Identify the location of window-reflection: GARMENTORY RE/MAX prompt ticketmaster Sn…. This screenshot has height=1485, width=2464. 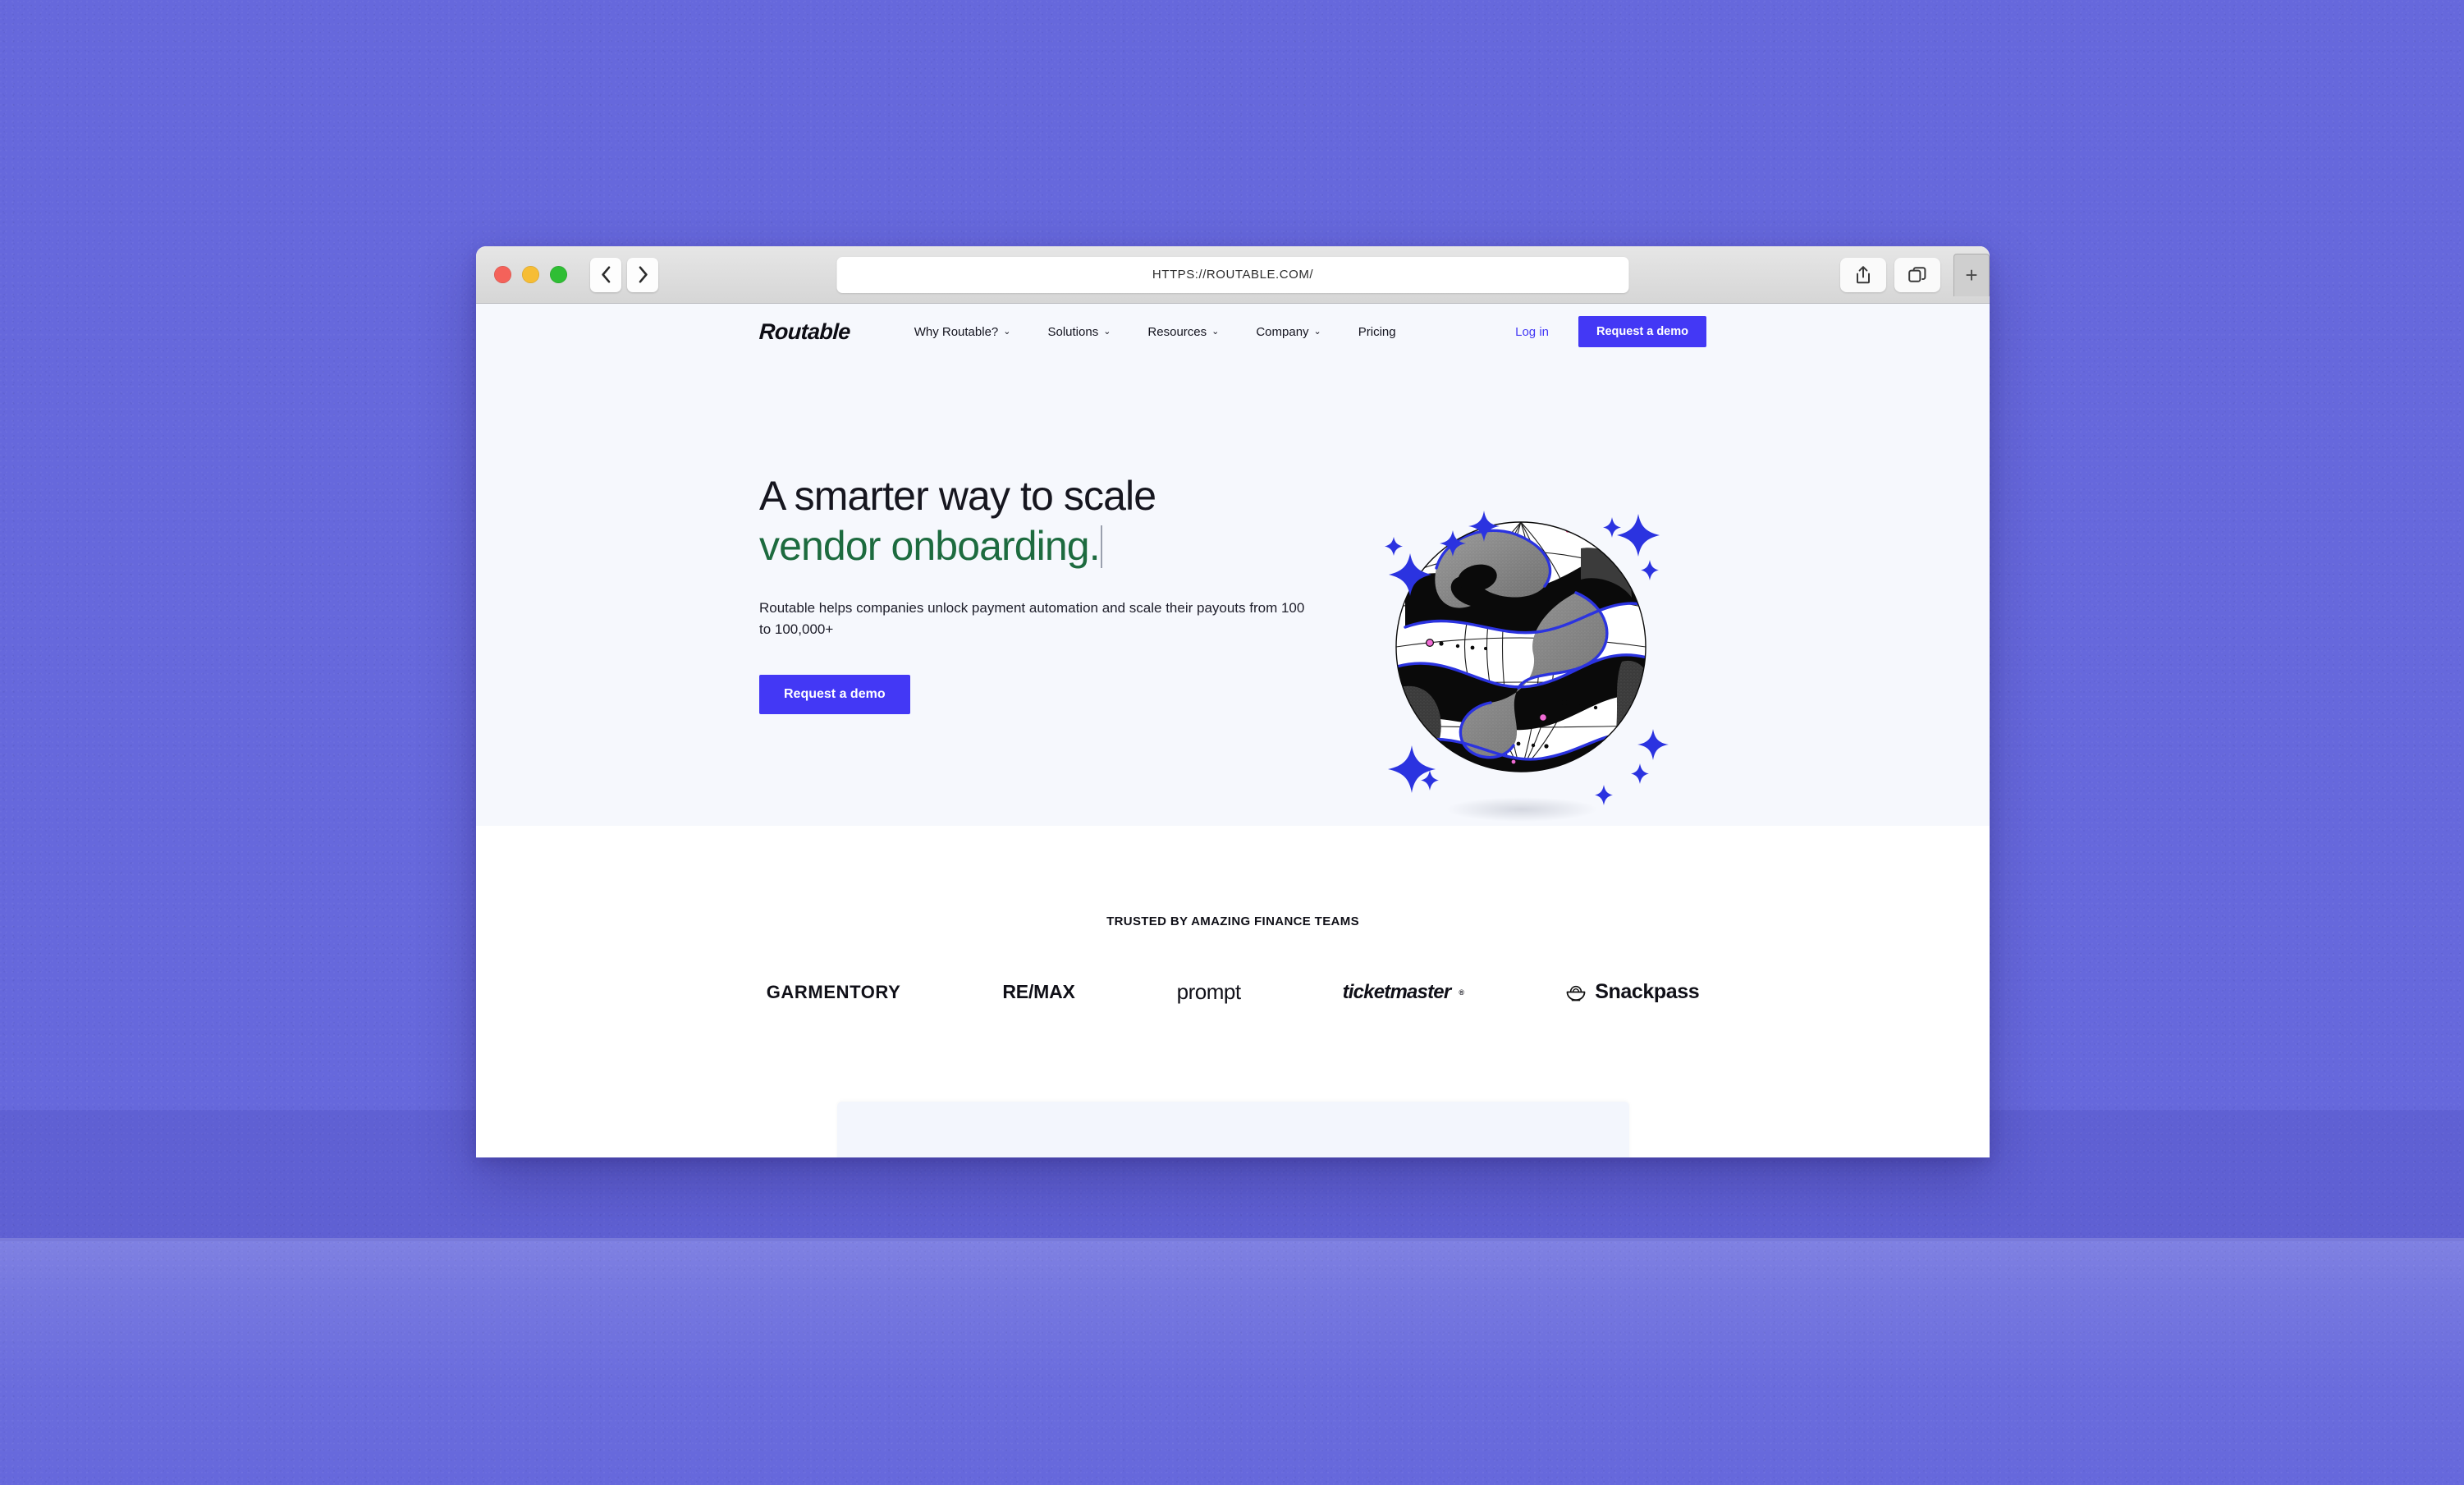
(1233, 1363).